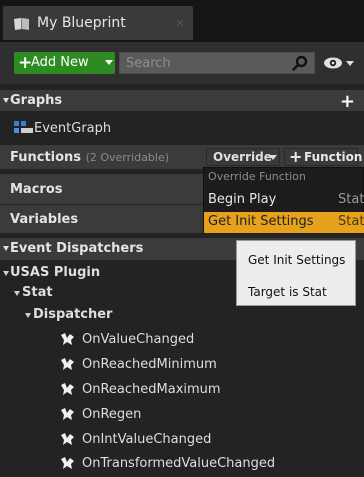 This screenshot has width=364, height=477. I want to click on tree-item-label: Stat, so click(37, 292).